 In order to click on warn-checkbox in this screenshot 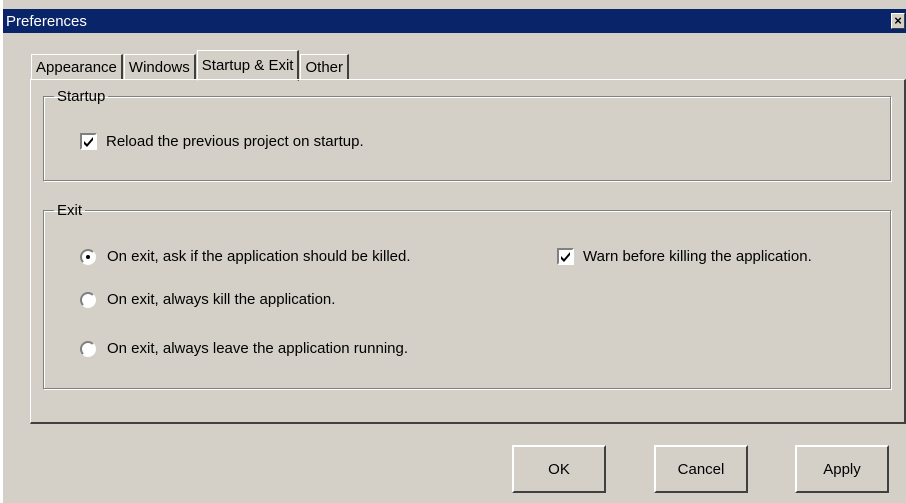, I will do `click(565, 256)`.